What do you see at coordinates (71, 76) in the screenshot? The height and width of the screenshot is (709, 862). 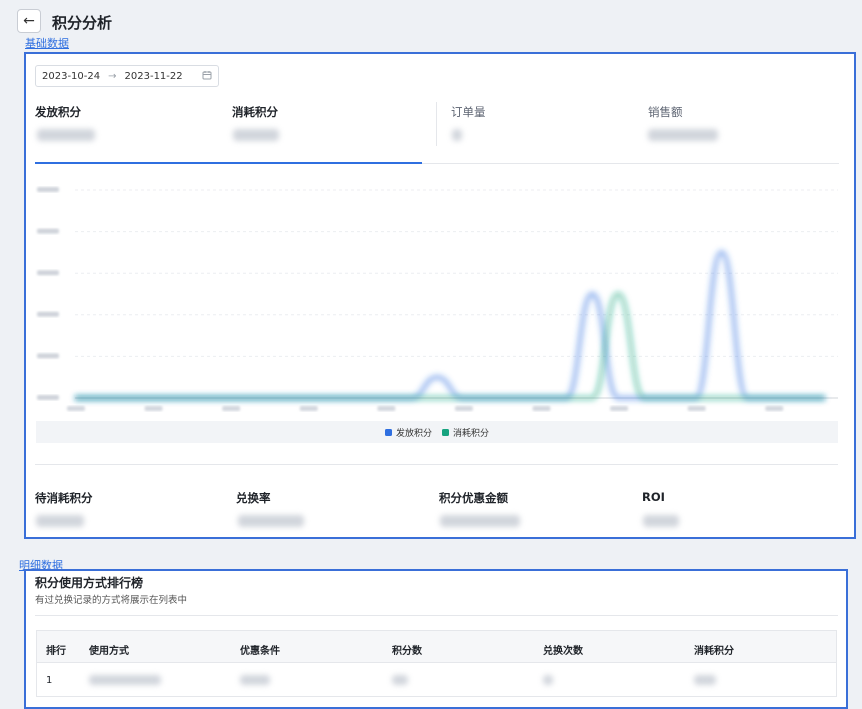 I see `date-start: 2023-10-24` at bounding box center [71, 76].